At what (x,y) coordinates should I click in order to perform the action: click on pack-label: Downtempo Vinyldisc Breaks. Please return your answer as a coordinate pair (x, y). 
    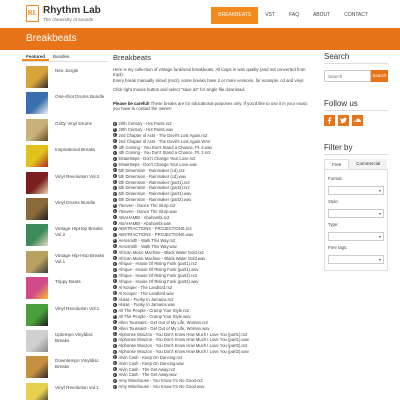
    Looking at the image, I should click on (81, 364).